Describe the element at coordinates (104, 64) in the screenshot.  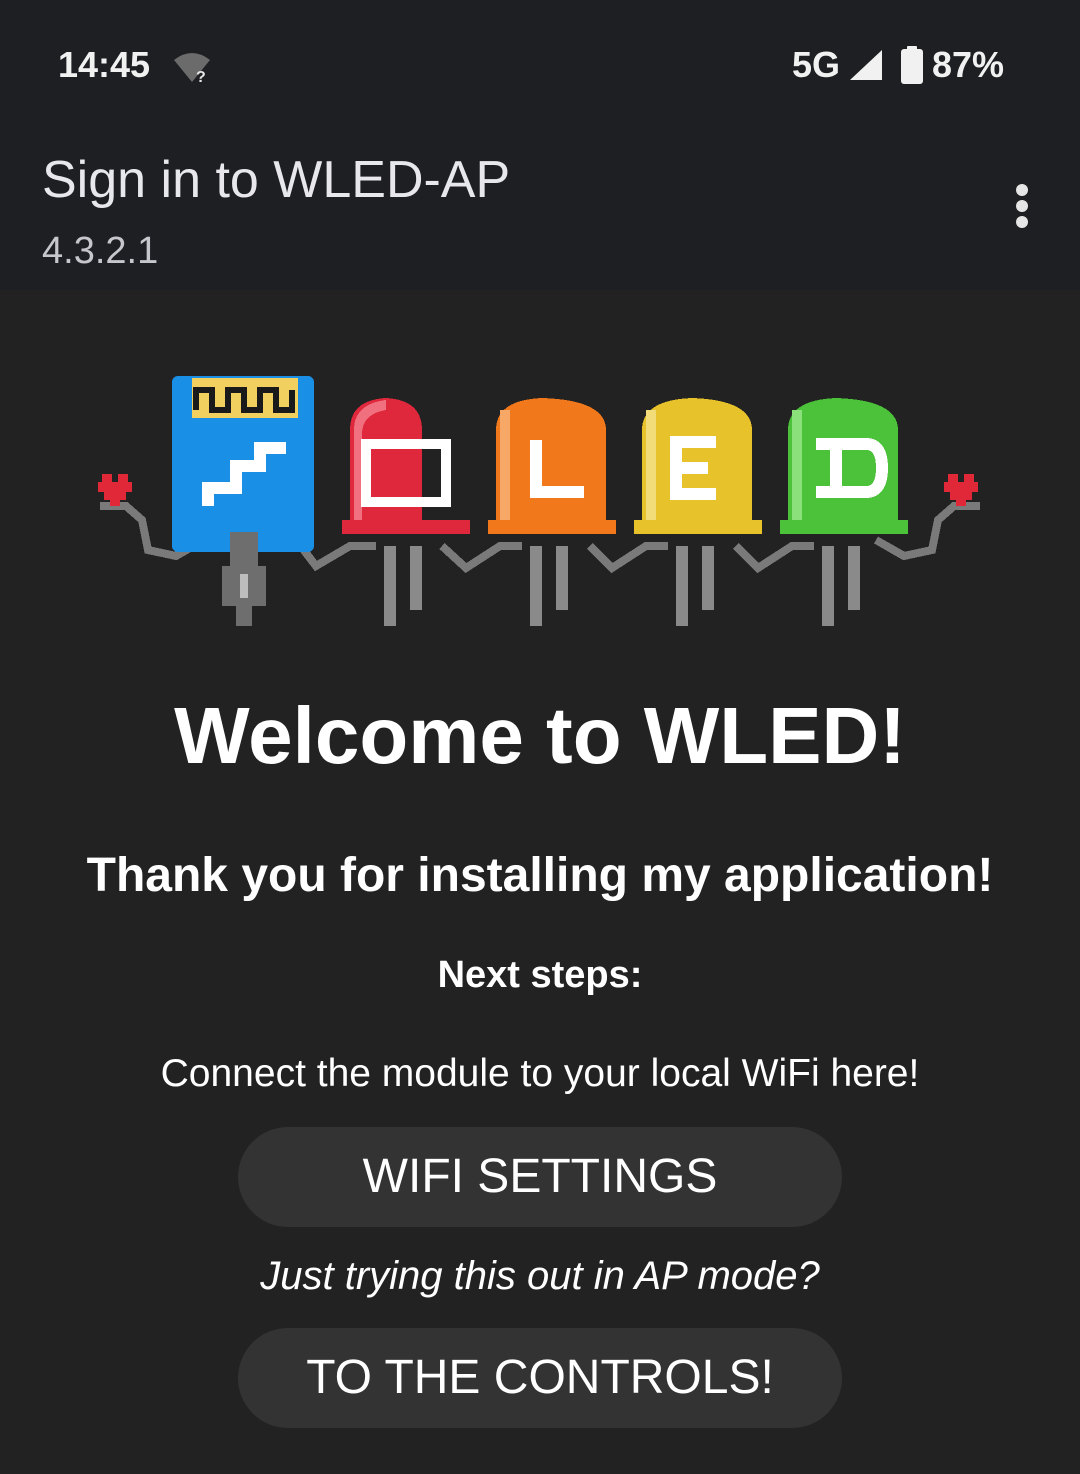
I see `status-time: 14:45` at that location.